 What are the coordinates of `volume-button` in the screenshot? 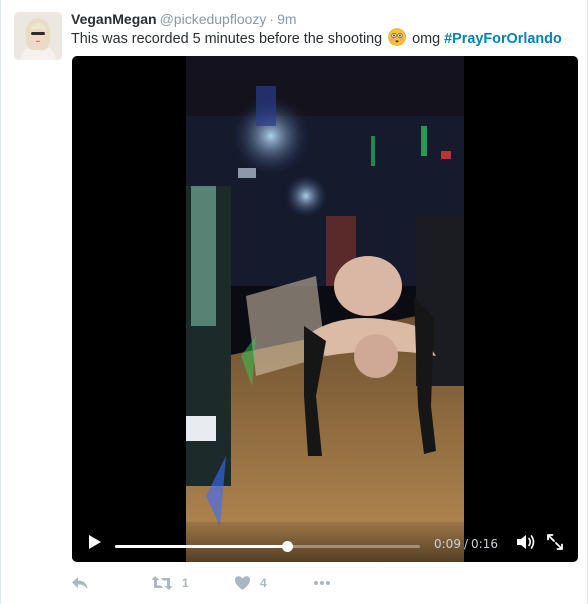 It's located at (526, 542).